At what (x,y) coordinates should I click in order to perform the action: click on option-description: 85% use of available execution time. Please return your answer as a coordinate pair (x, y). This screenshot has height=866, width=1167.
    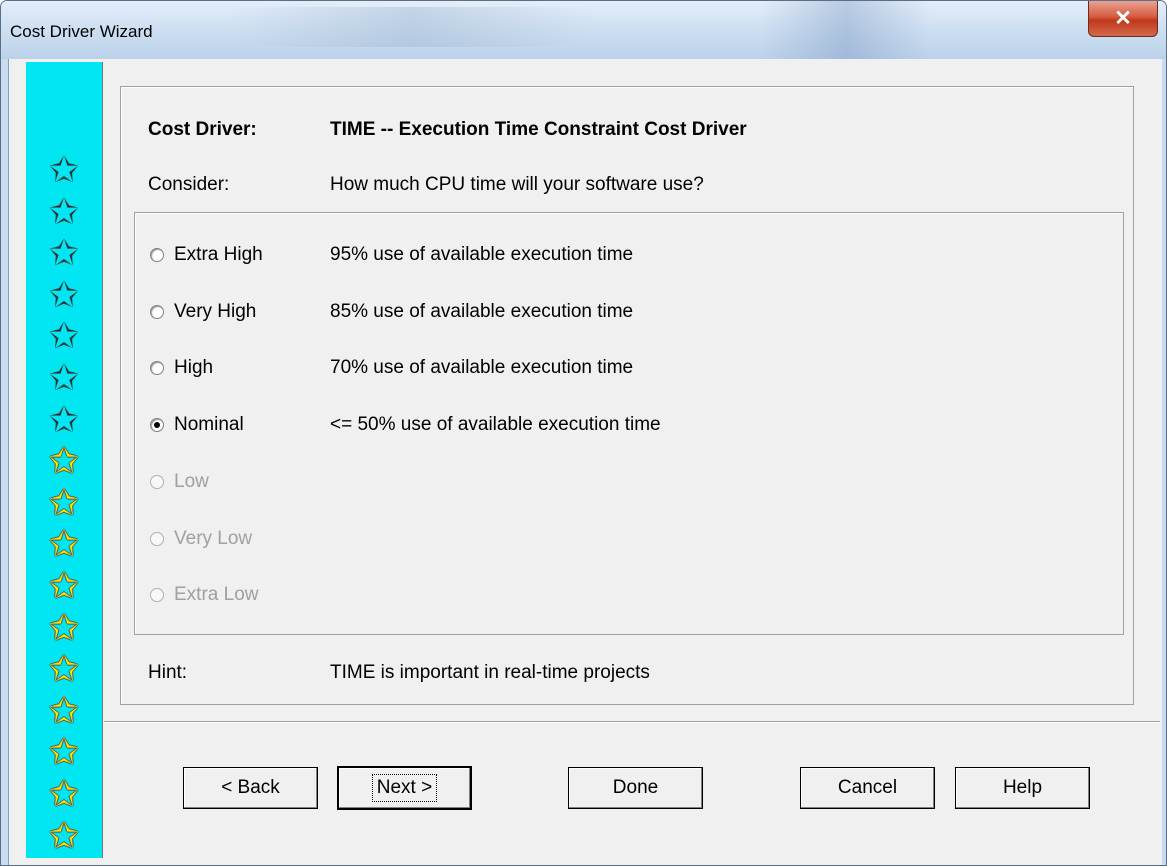
    Looking at the image, I should click on (482, 311).